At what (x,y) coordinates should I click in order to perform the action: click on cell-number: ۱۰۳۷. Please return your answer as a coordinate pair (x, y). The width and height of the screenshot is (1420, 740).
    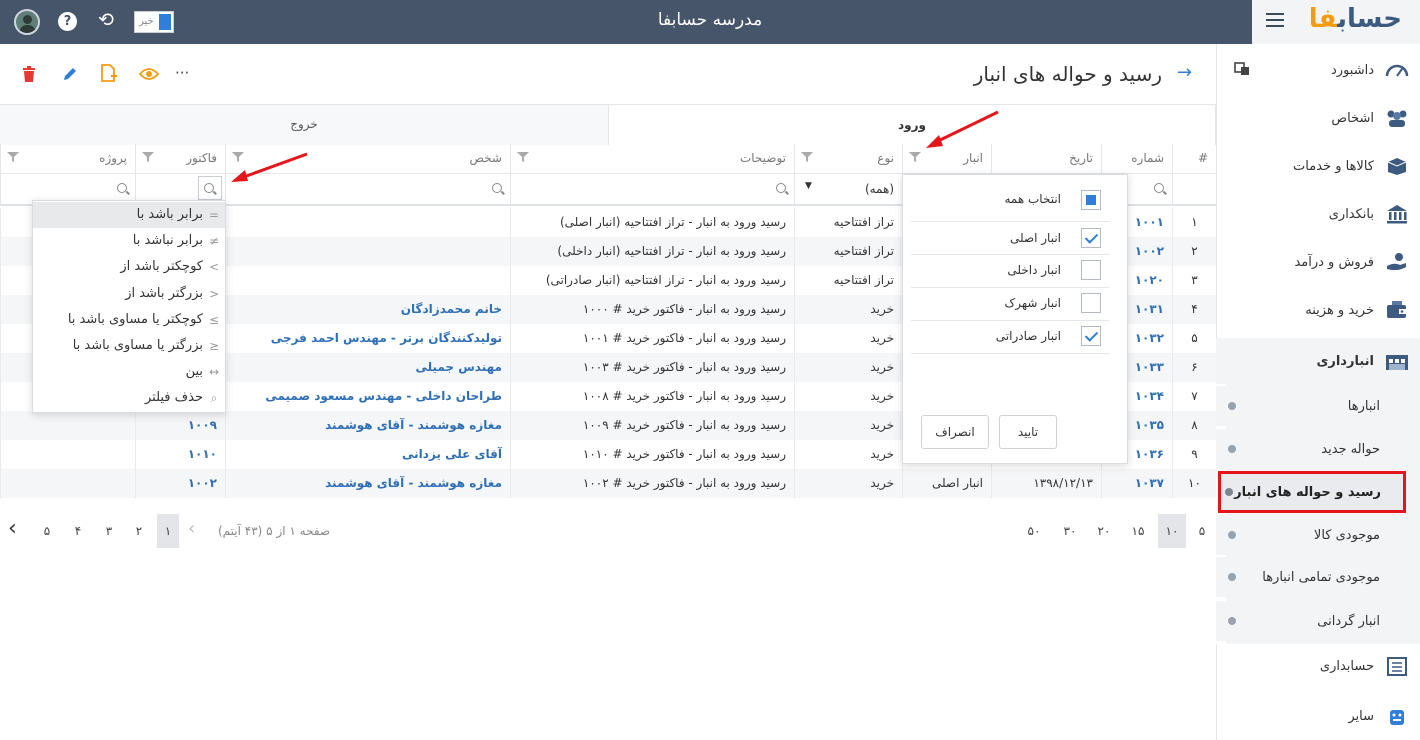
    Looking at the image, I should click on (1136, 483).